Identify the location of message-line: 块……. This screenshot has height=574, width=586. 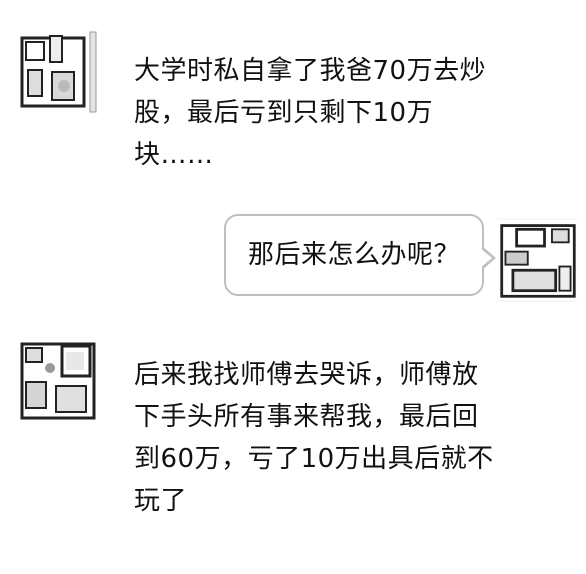
(174, 155).